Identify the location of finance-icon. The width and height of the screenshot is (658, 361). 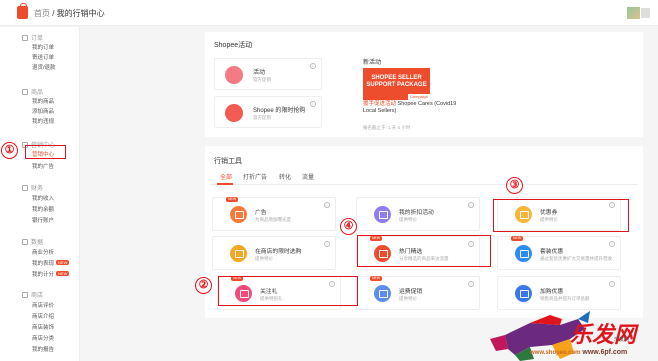
(25, 188).